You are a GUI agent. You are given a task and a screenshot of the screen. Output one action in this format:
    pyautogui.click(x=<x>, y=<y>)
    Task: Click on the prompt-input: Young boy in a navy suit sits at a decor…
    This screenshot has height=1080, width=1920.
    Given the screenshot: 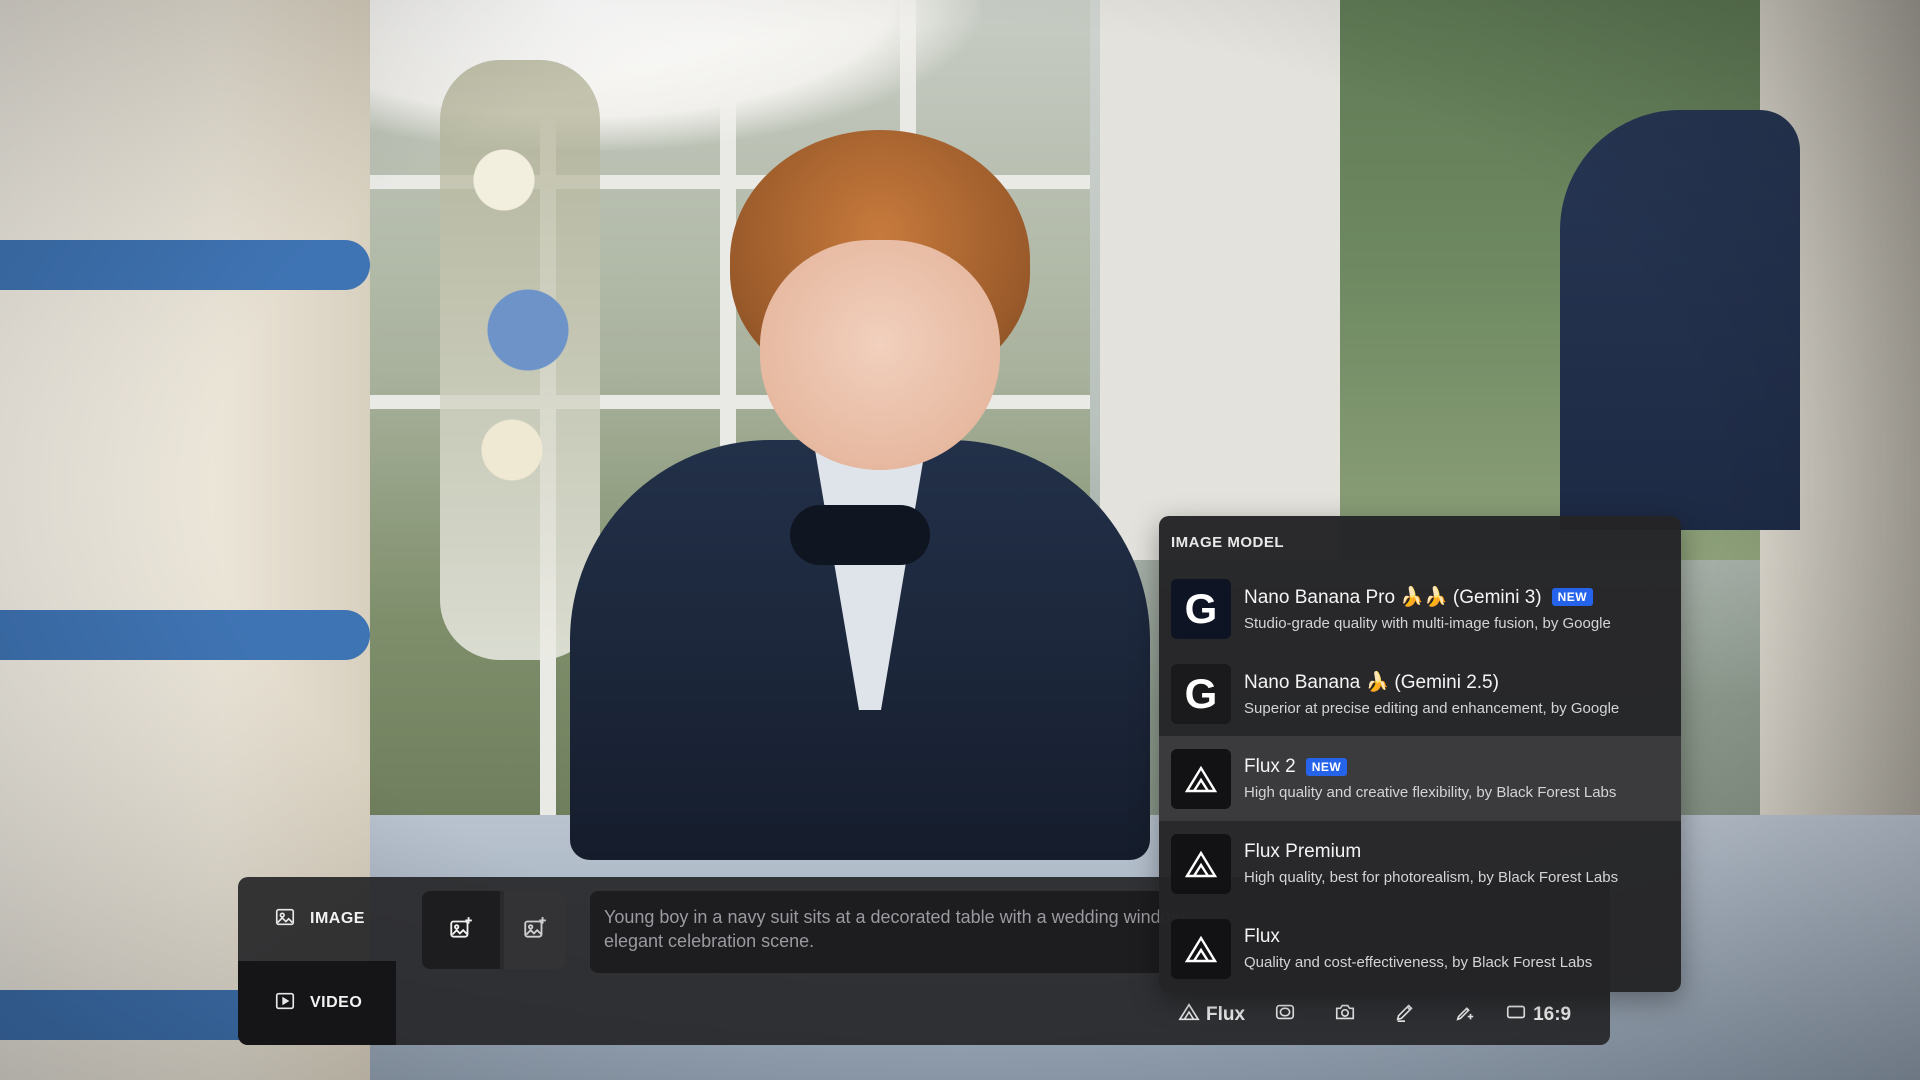 What is the action you would take?
    pyautogui.click(x=900, y=932)
    